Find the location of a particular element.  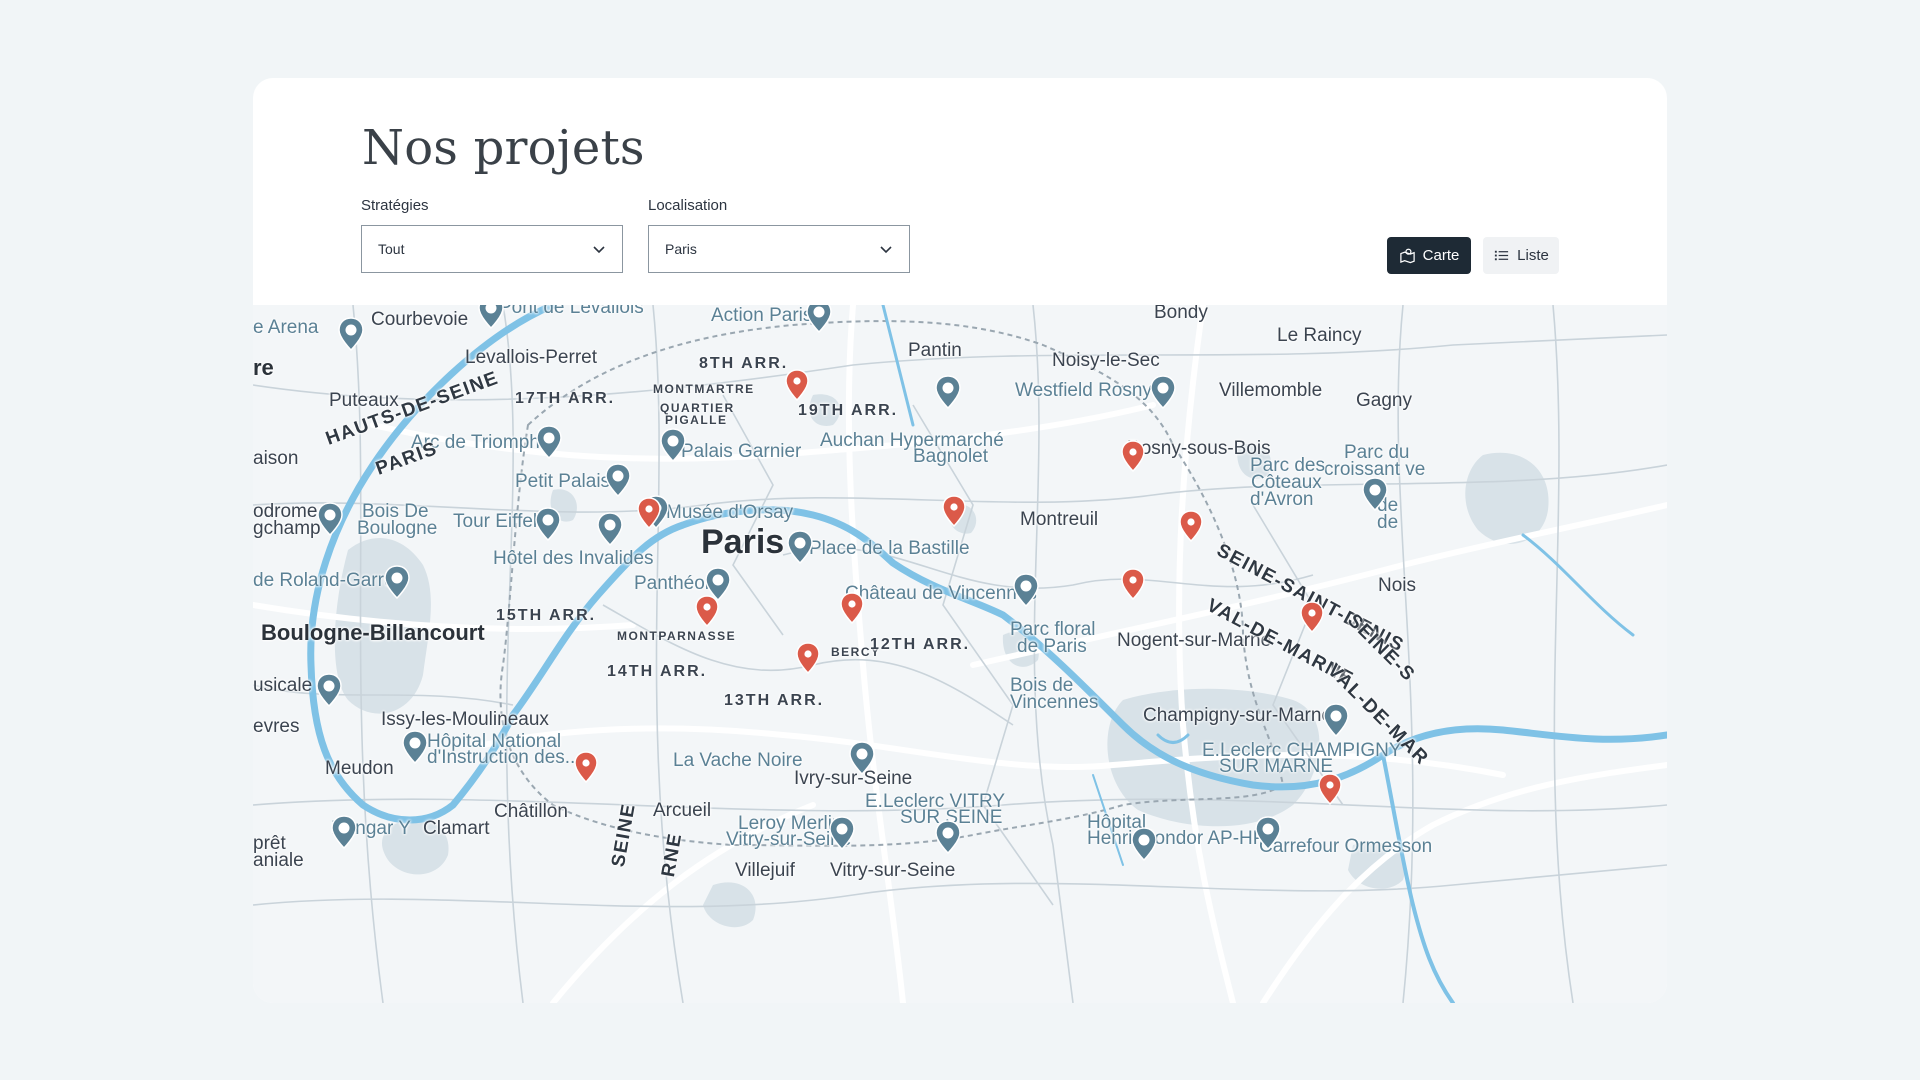

map-label: MONTPARNASSE is located at coordinates (677, 636).